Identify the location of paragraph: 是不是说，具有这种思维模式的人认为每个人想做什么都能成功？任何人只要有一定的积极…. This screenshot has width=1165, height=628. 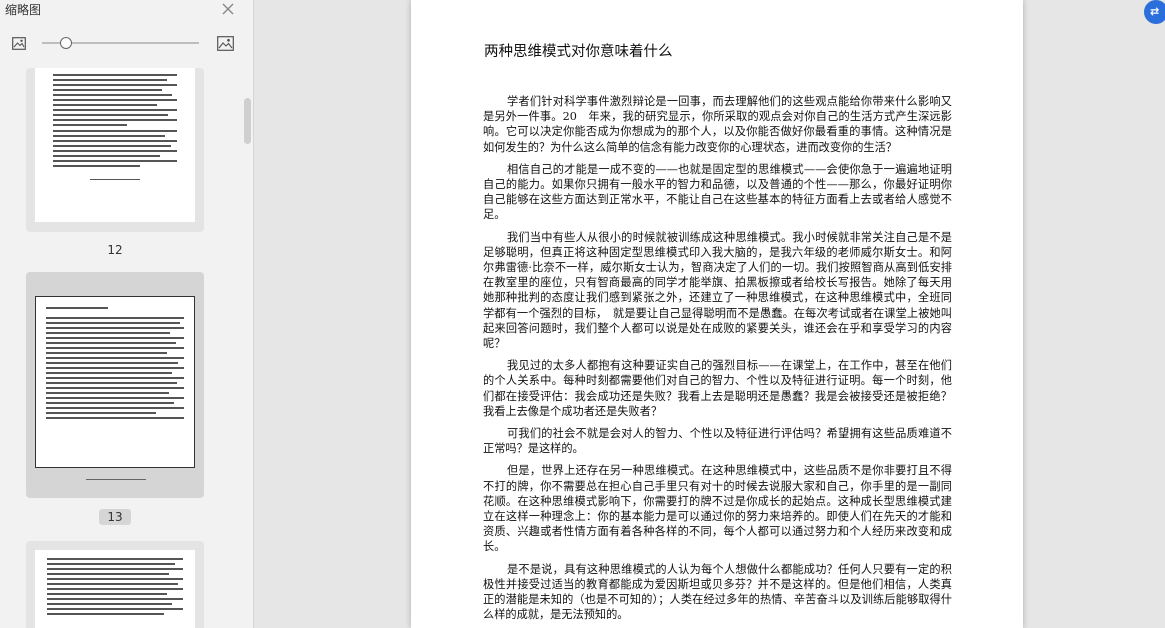
(717, 592).